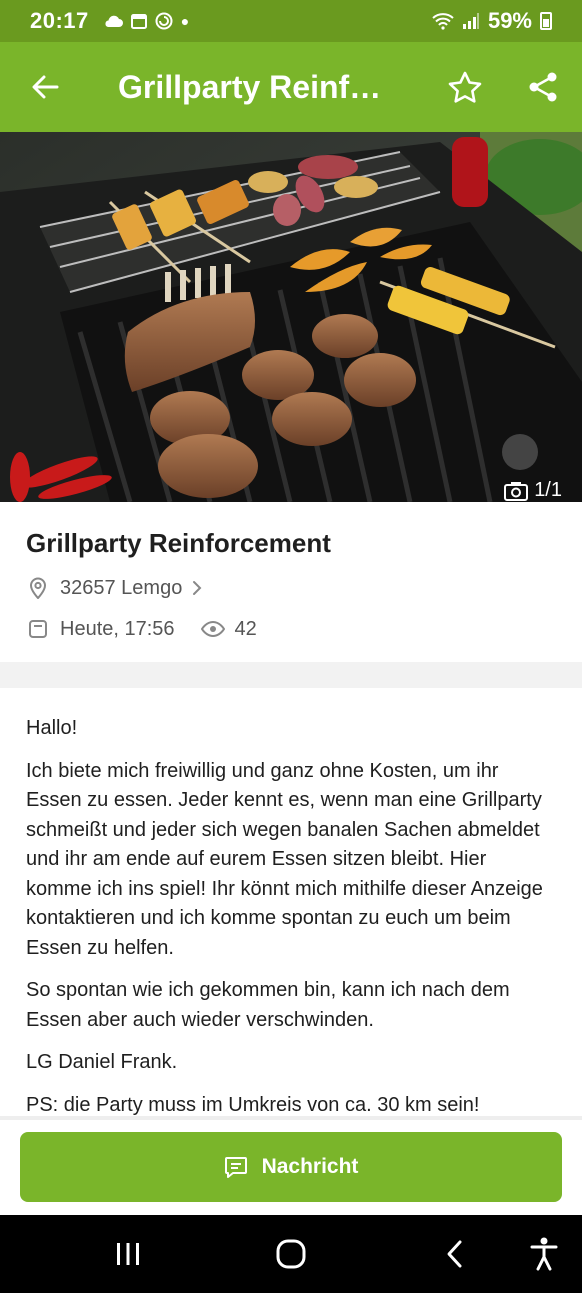  I want to click on star-outline-icon, so click(465, 87).